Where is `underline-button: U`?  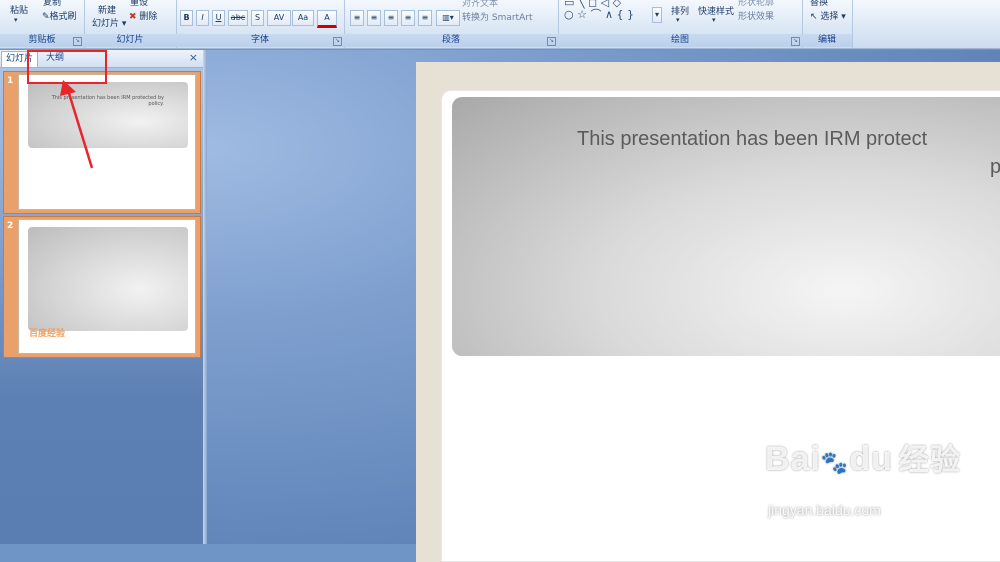 underline-button: U is located at coordinates (218, 18).